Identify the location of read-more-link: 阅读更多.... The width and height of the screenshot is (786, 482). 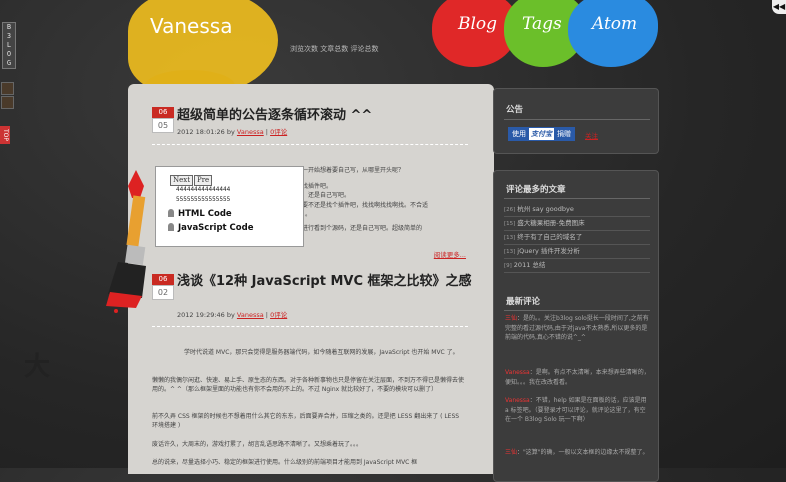
(450, 254).